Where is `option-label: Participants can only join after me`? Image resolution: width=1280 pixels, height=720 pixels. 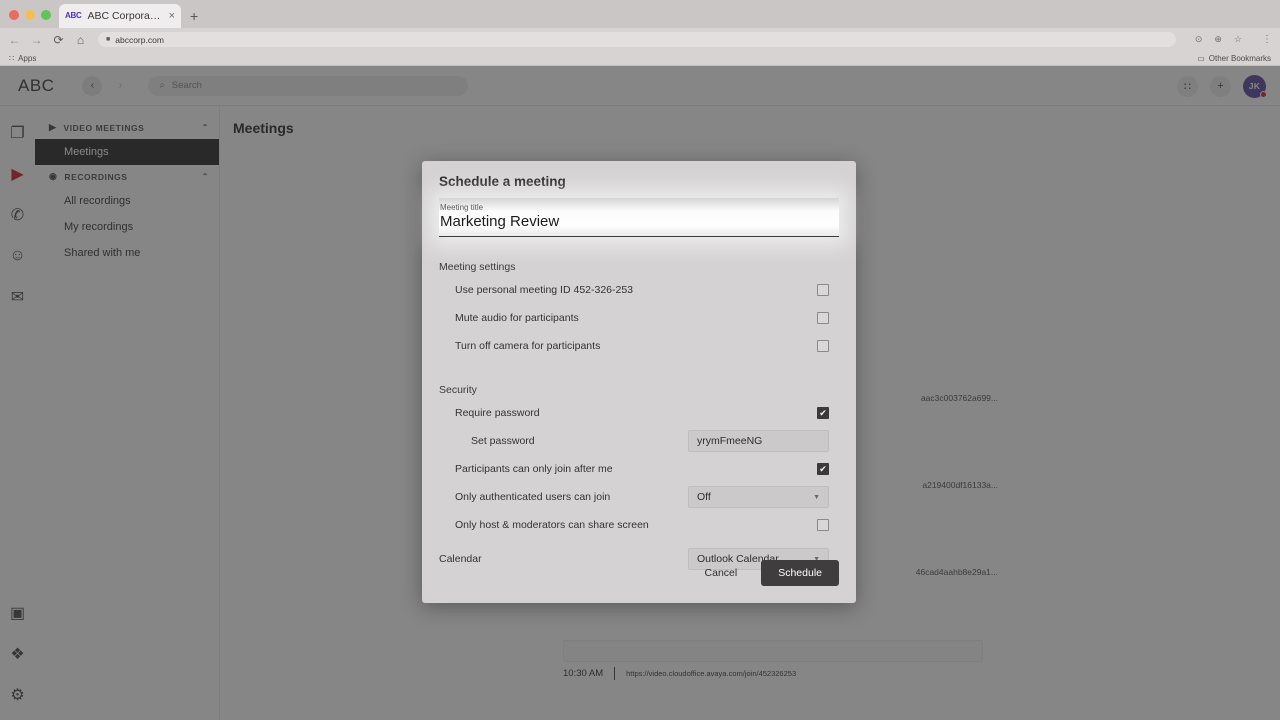
option-label: Participants can only join after me is located at coordinates (534, 469).